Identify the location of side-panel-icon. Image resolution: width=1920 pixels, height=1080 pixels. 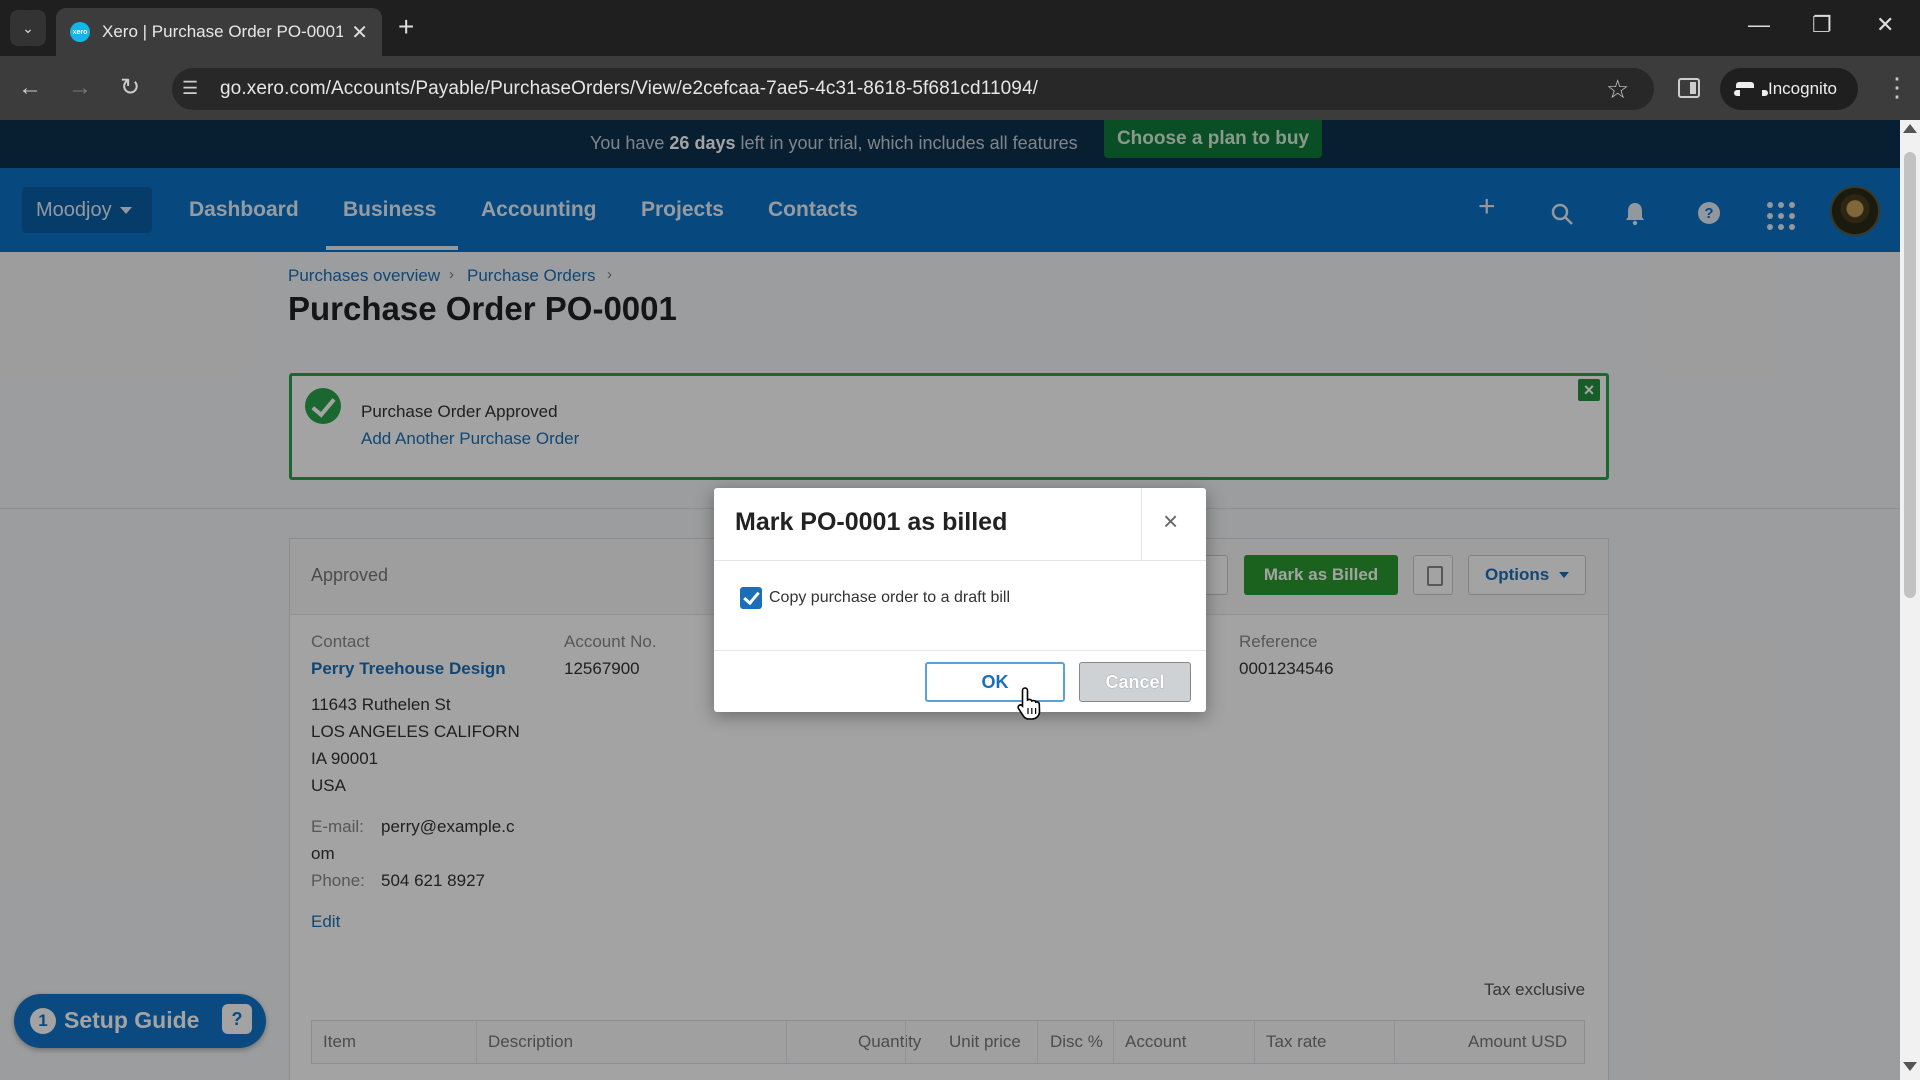
(1689, 88).